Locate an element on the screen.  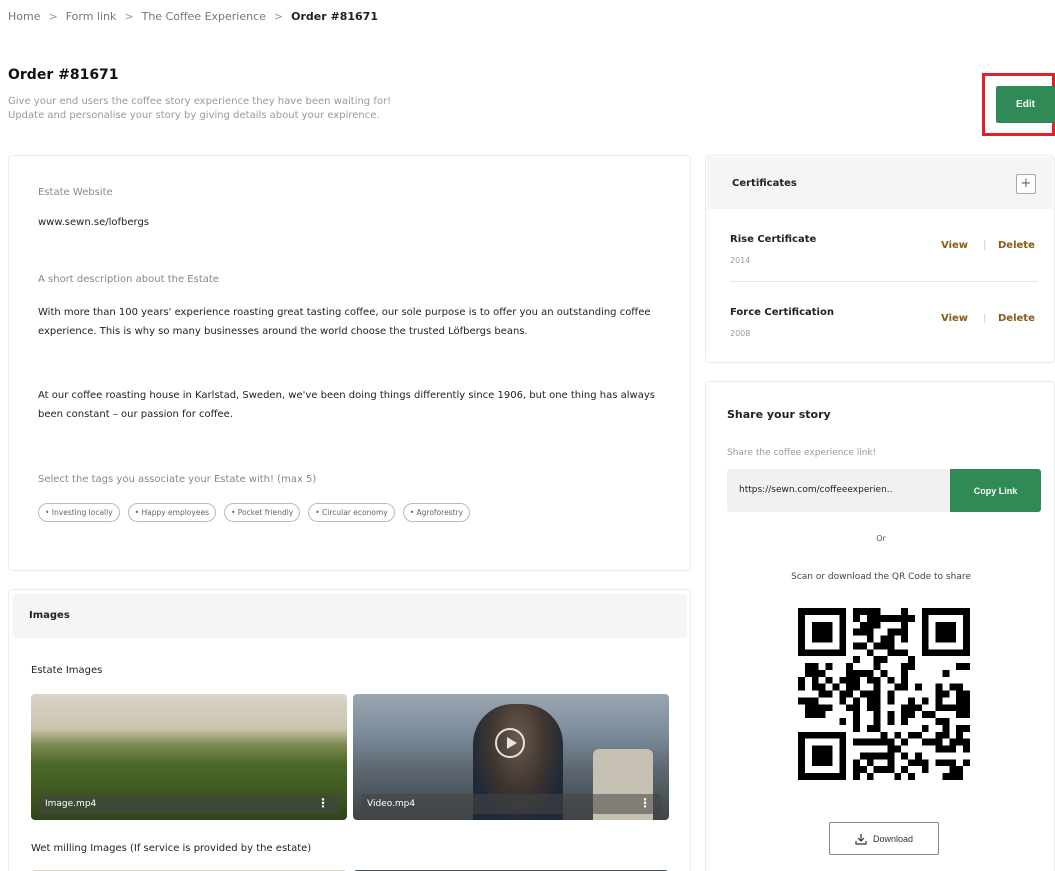
download-label: Download is located at coordinates (893, 838).